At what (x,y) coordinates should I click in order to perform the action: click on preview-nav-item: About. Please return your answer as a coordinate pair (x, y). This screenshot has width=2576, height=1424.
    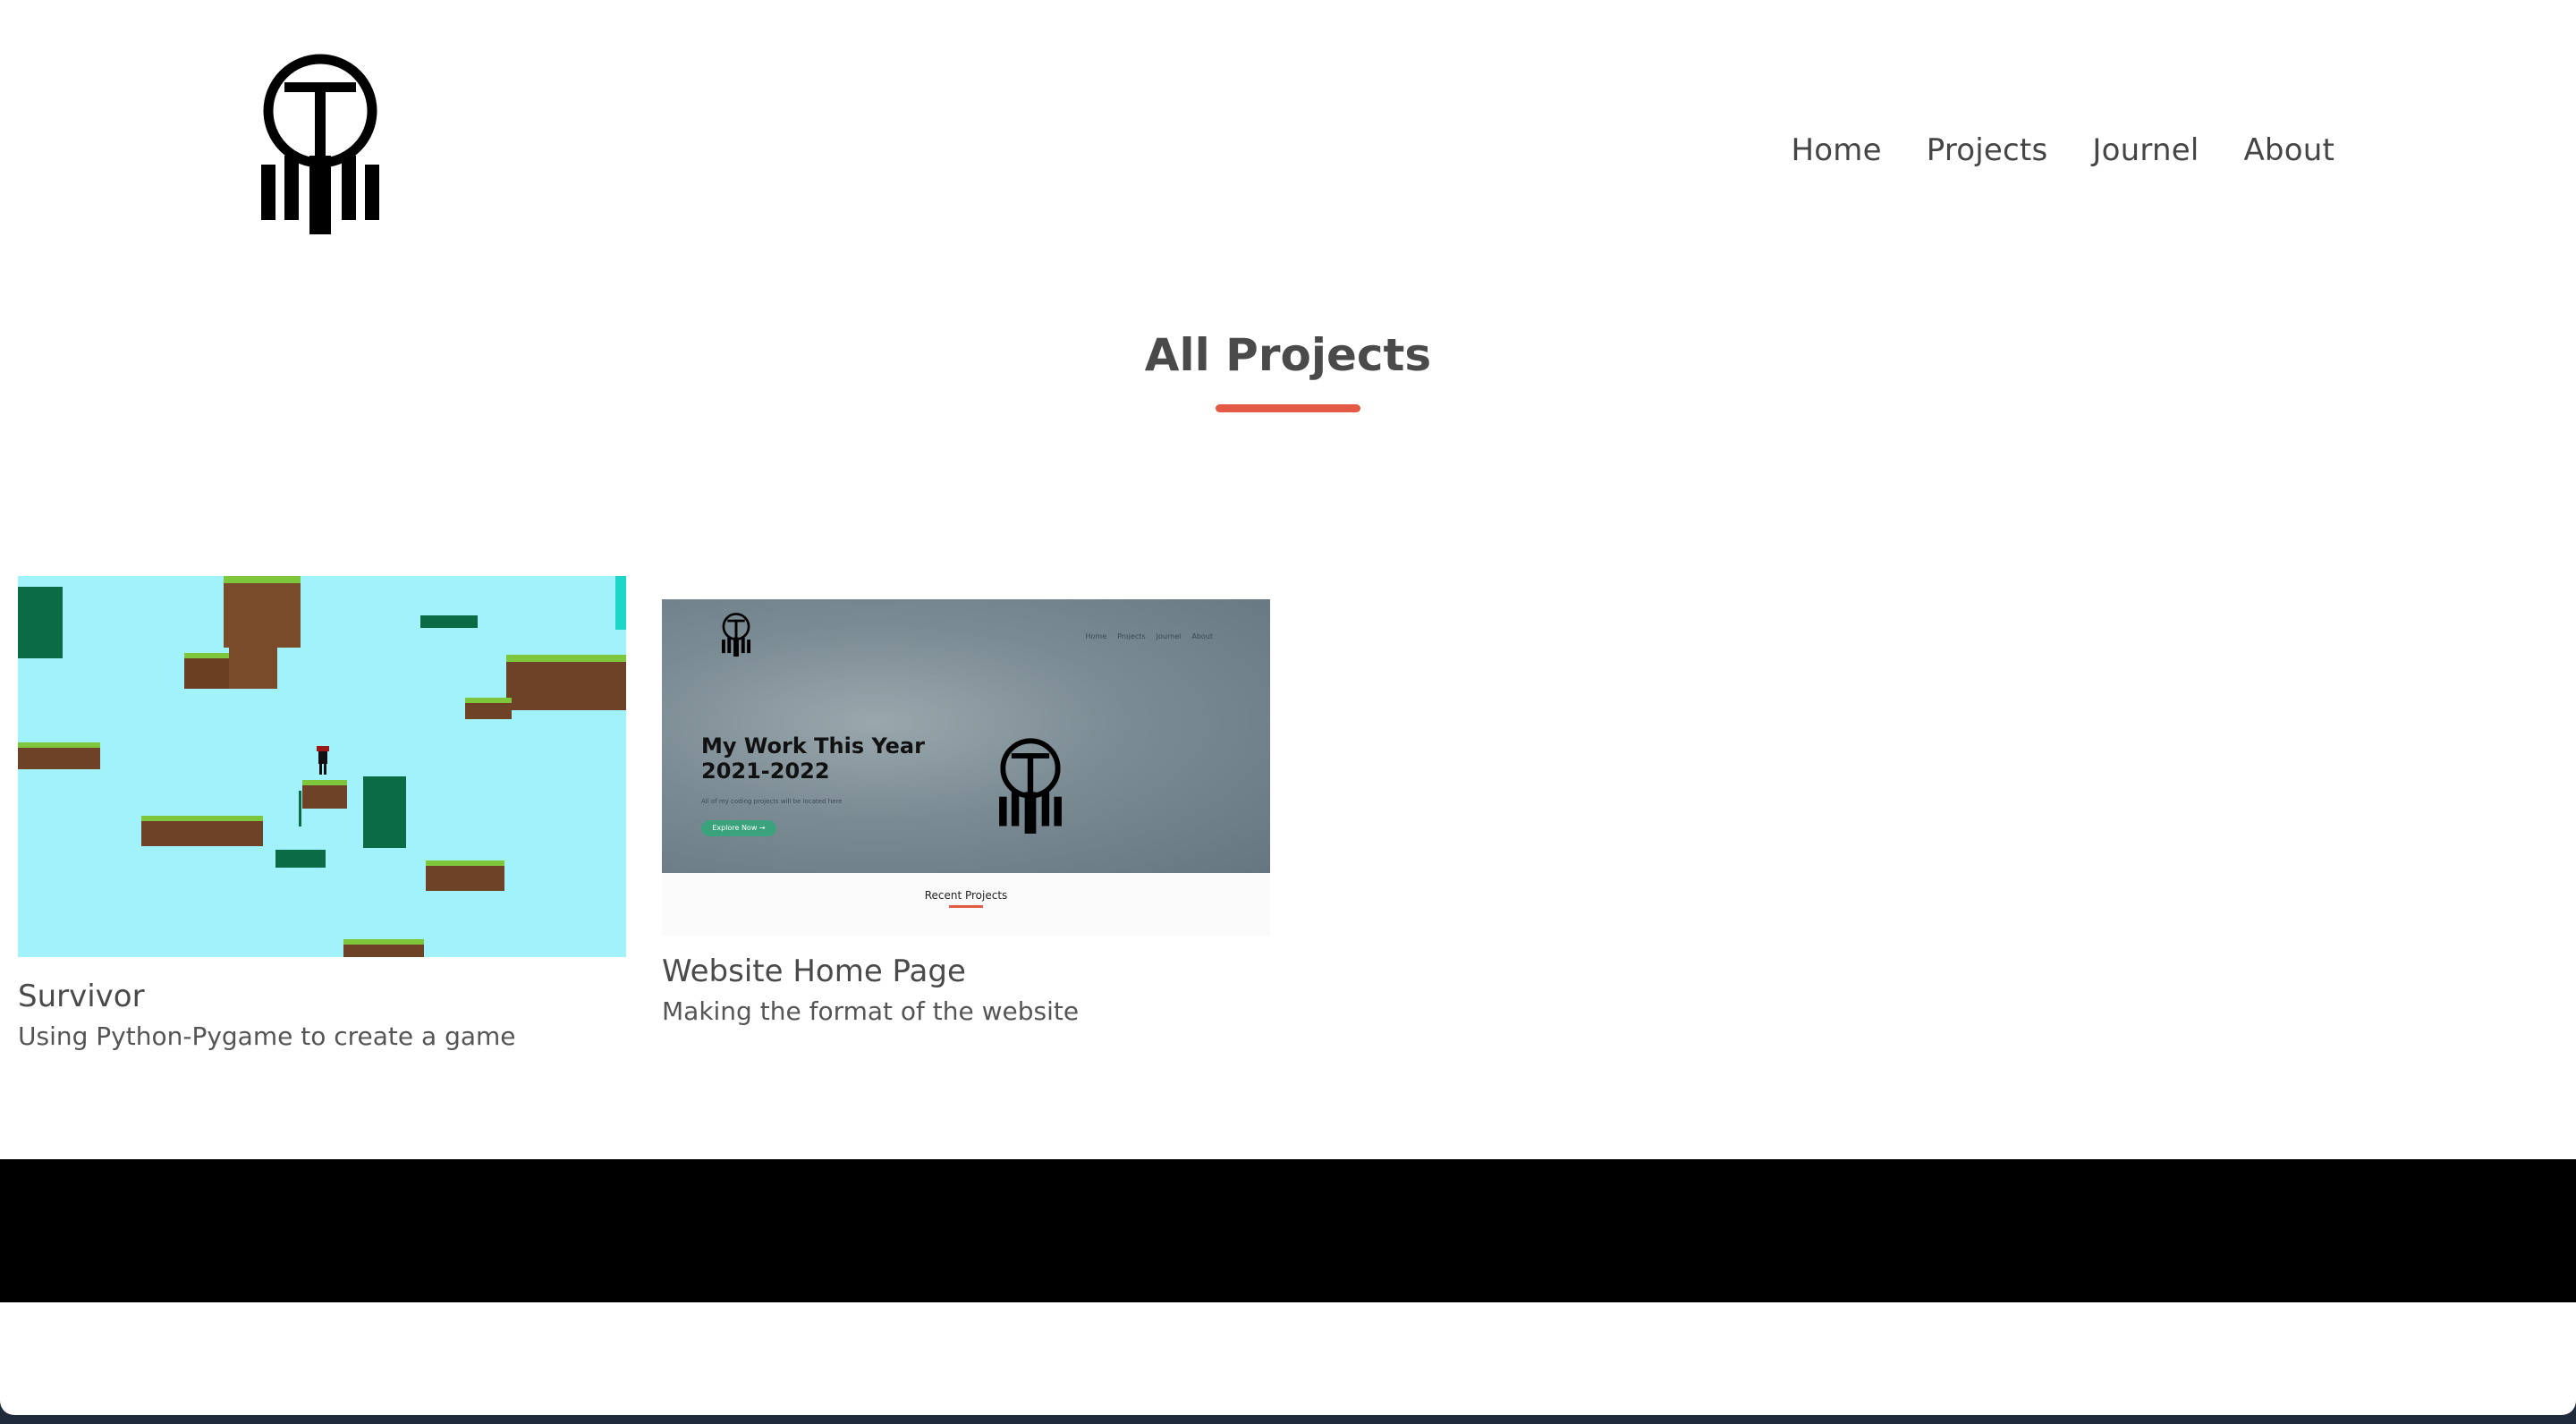
    Looking at the image, I should click on (1202, 636).